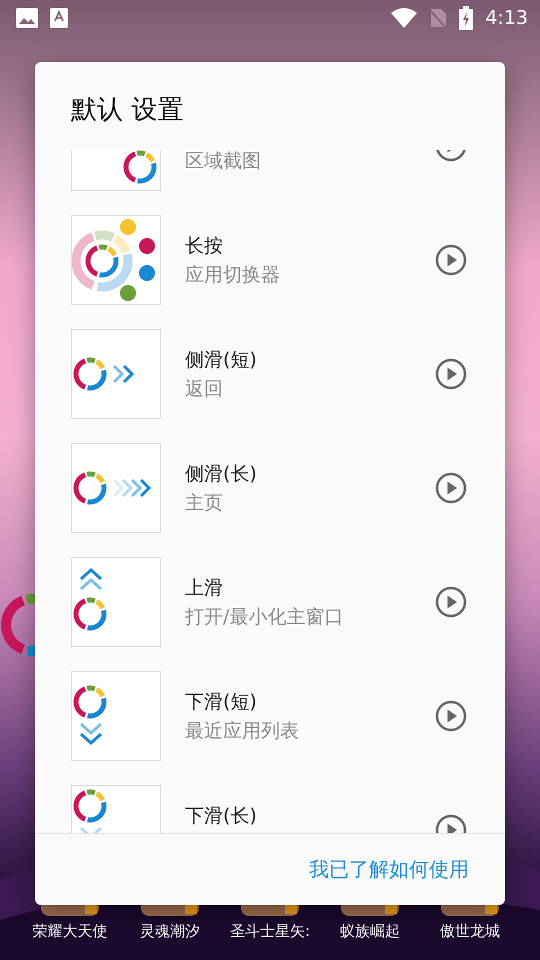  What do you see at coordinates (470, 931) in the screenshot?
I see `app-label: 傲世龙城` at bounding box center [470, 931].